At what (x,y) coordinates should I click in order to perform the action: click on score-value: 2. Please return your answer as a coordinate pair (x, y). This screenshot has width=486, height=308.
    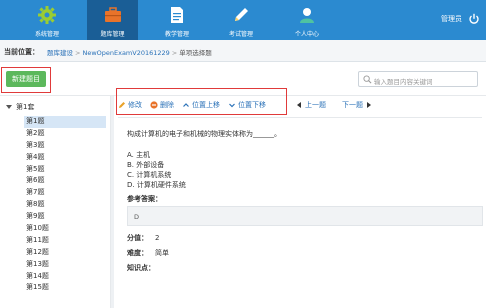
    Looking at the image, I should click on (157, 238).